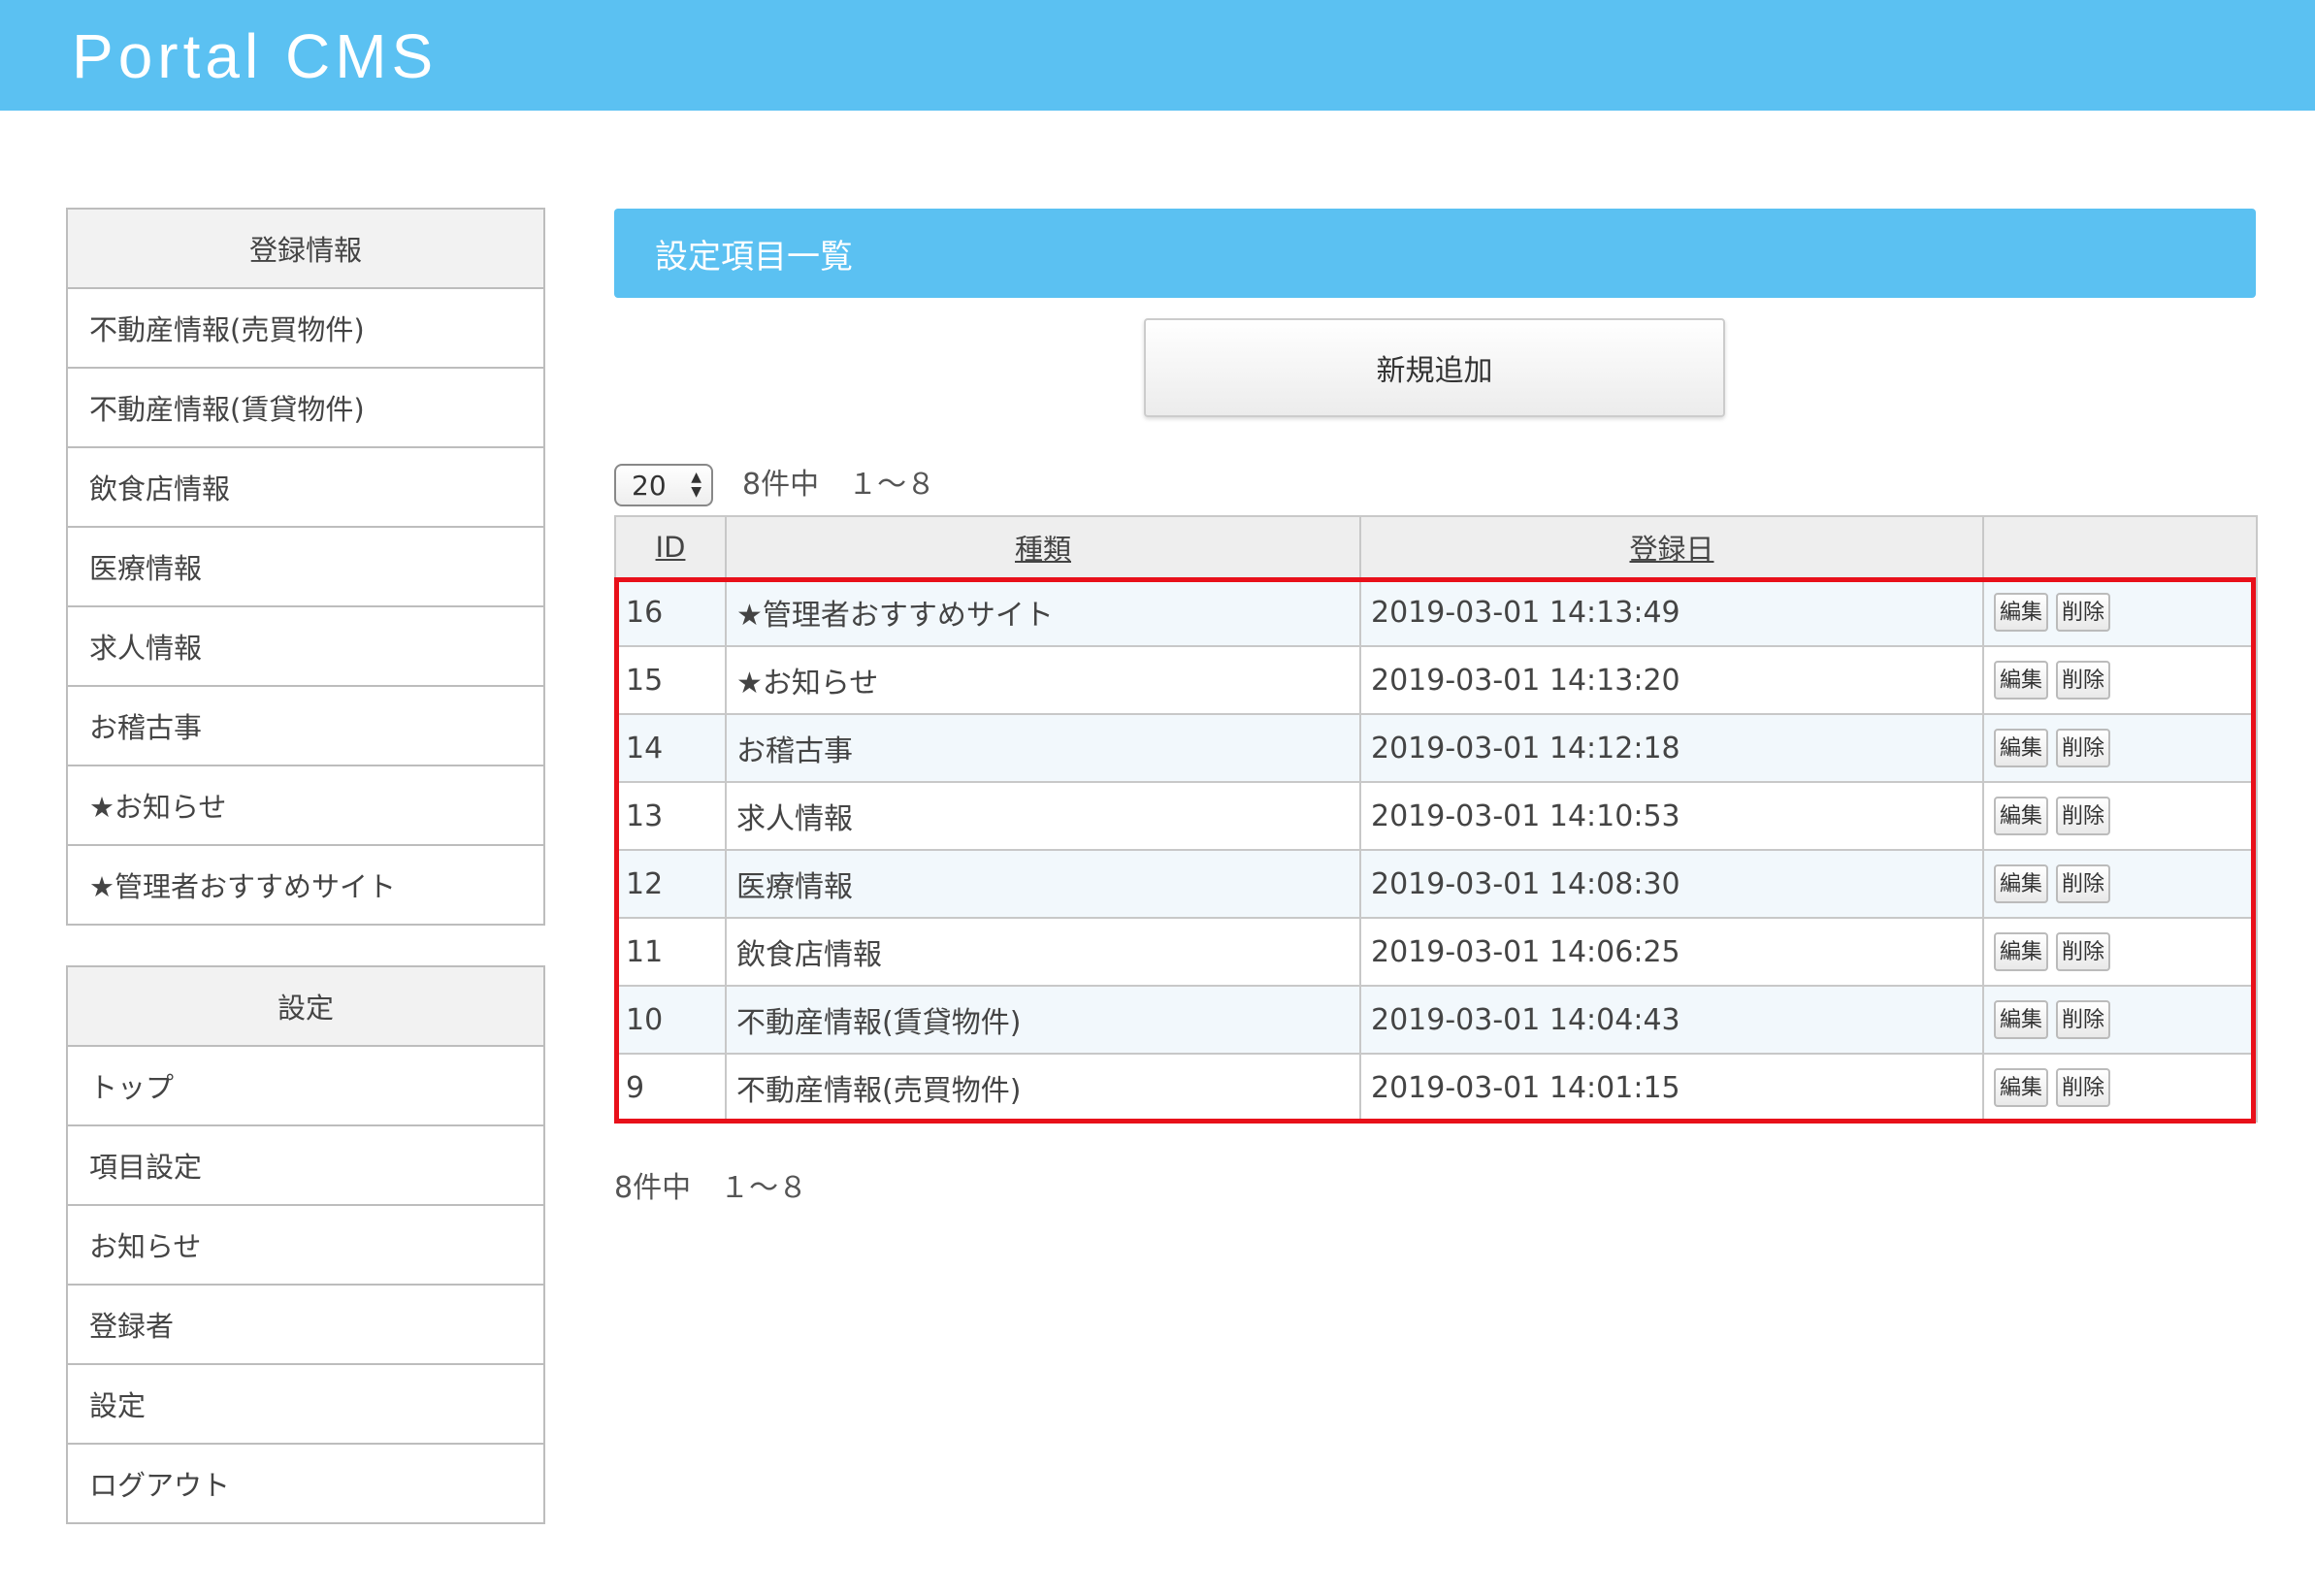 This screenshot has width=2315, height=1596. I want to click on cell-id: 15, so click(670, 680).